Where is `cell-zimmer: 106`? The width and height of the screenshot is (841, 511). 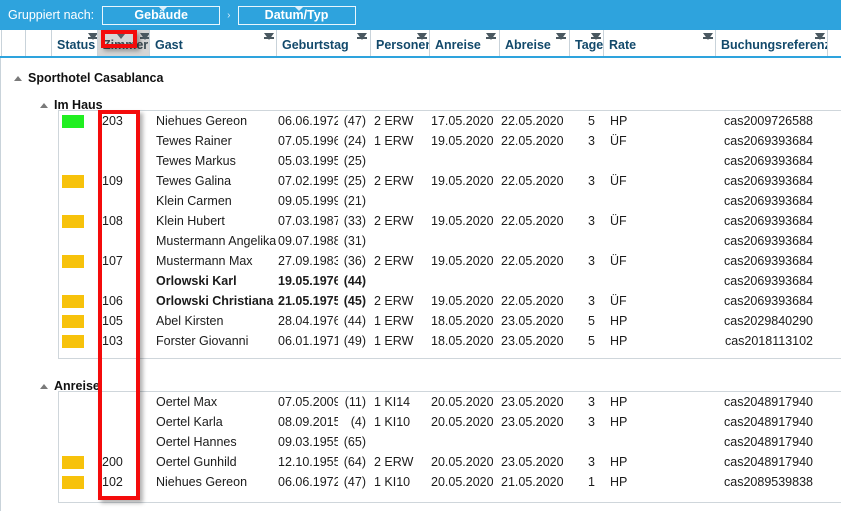 cell-zimmer: 106 is located at coordinates (112, 301).